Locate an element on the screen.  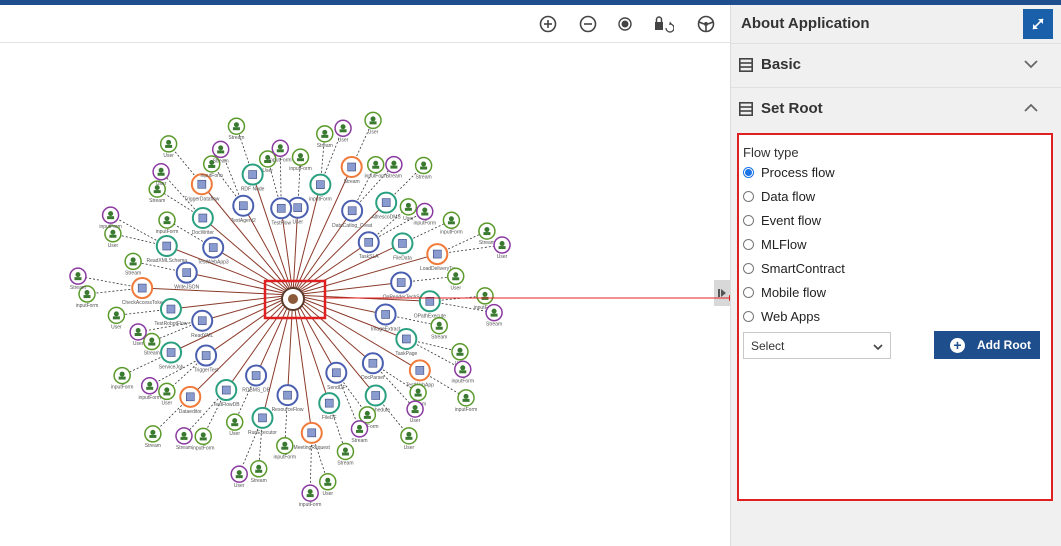
graph-node: RDF Node is located at coordinates (253, 178).